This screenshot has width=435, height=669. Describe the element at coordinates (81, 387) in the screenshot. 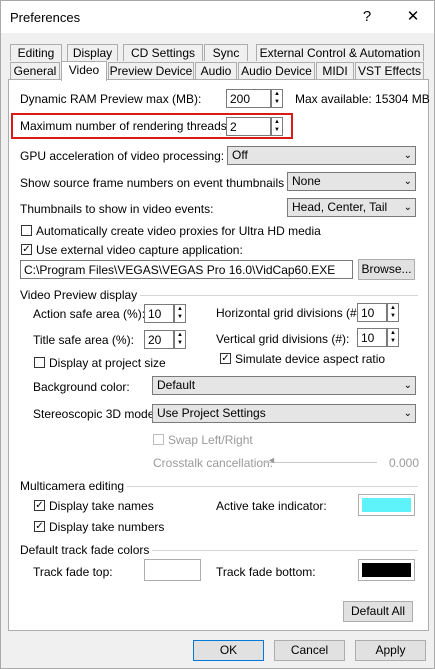

I see `background-color-label: Background color:` at that location.